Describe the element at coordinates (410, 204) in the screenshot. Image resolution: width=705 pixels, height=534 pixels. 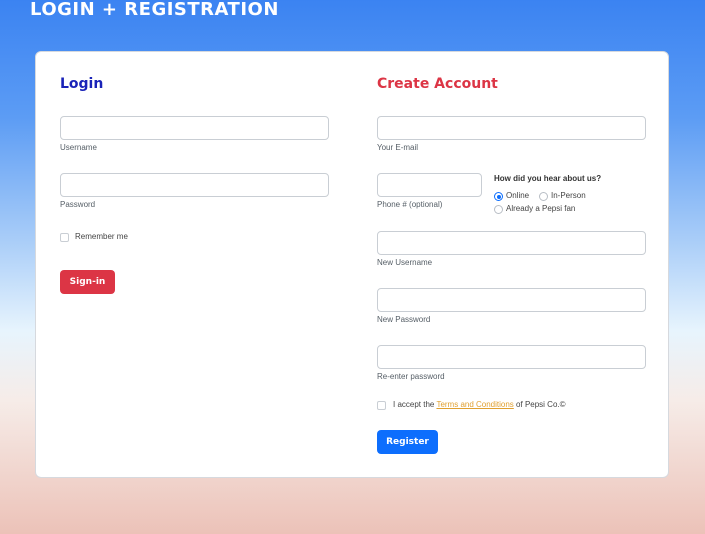
I see `phone-label: Phone # (optional)` at that location.